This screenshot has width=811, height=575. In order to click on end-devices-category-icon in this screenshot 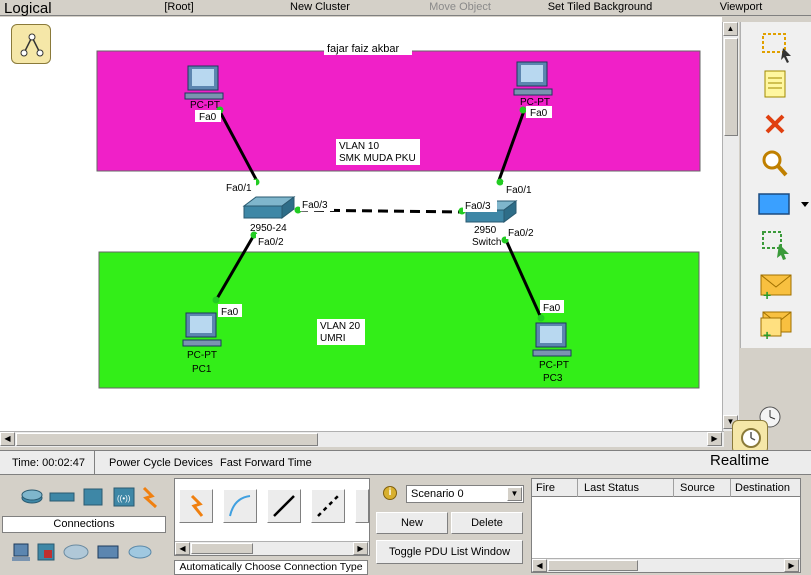, I will do `click(21, 552)`.